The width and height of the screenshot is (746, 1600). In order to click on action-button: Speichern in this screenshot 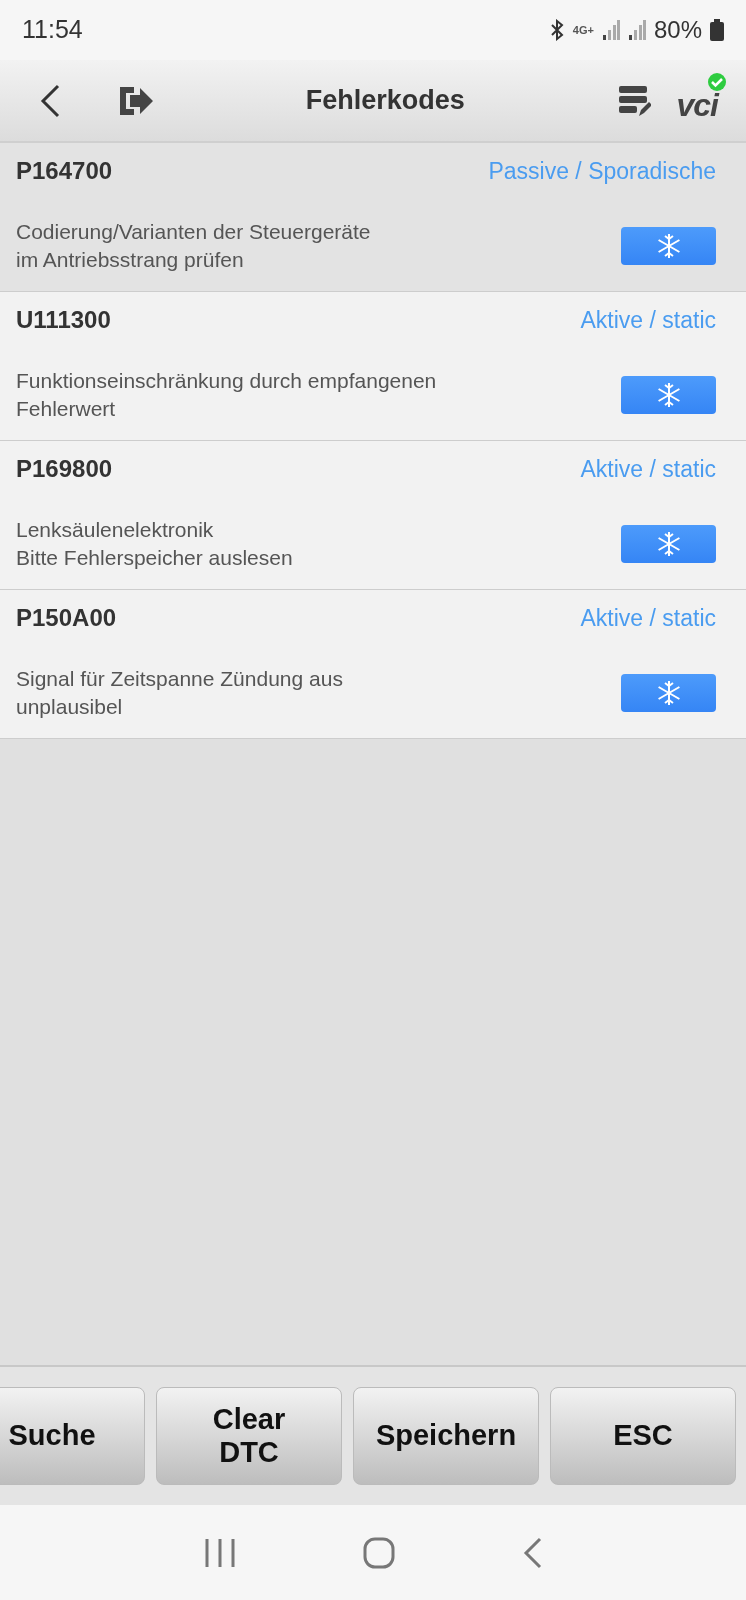, I will do `click(446, 1436)`.